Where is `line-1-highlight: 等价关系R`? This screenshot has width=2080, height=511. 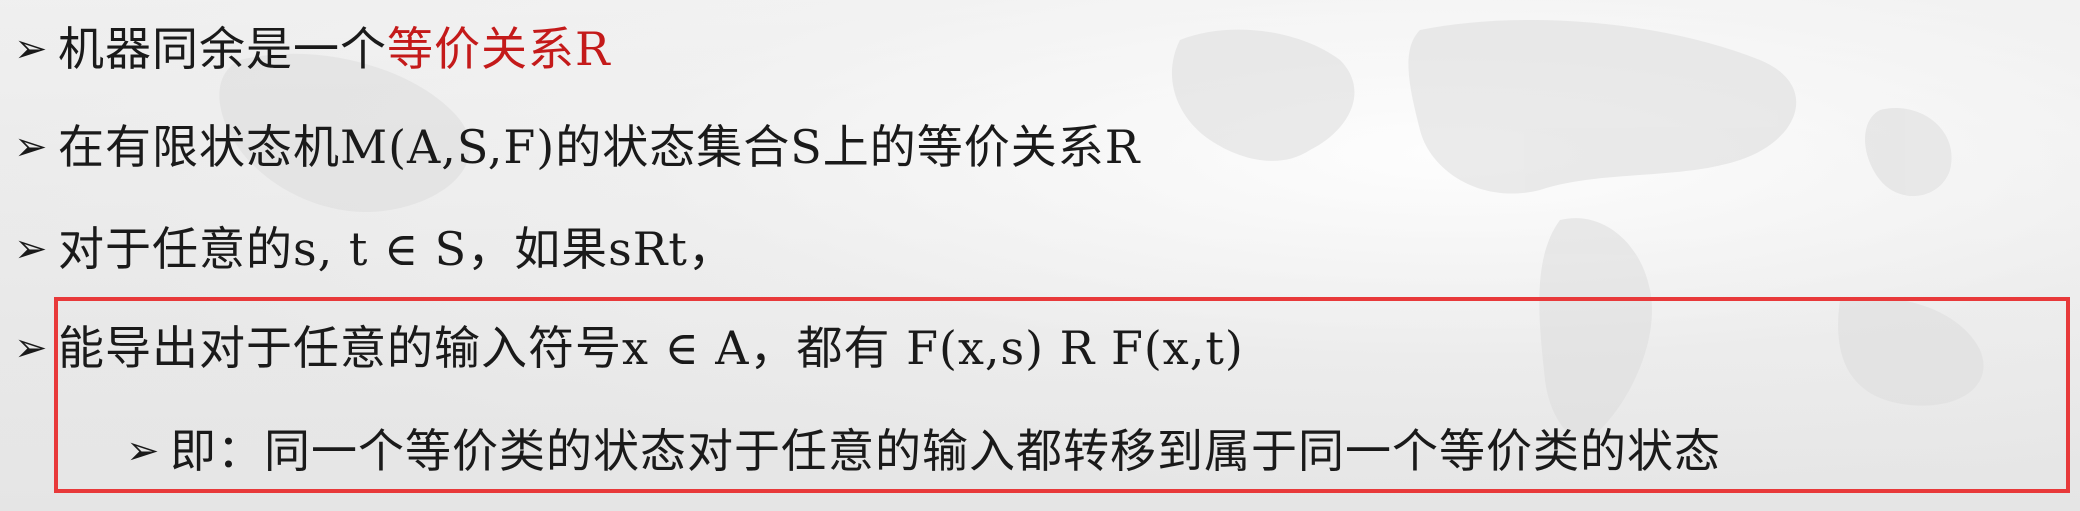 line-1-highlight: 等价关系R is located at coordinates (499, 49).